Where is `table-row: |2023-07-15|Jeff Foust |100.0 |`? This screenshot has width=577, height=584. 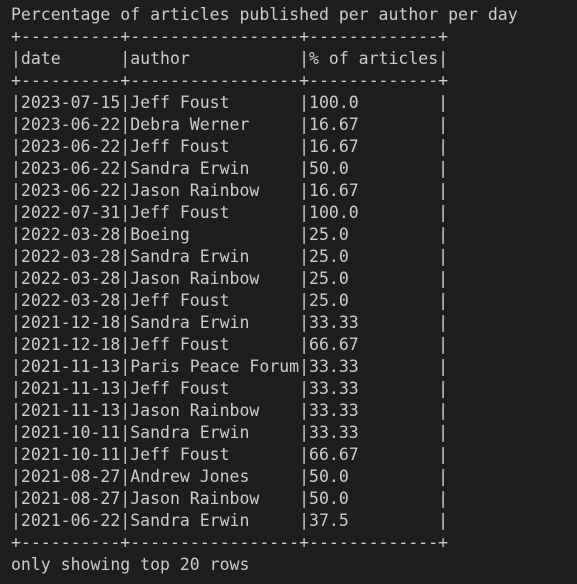 table-row: |2023-07-15|Jeff Foust |100.0 | is located at coordinates (230, 102).